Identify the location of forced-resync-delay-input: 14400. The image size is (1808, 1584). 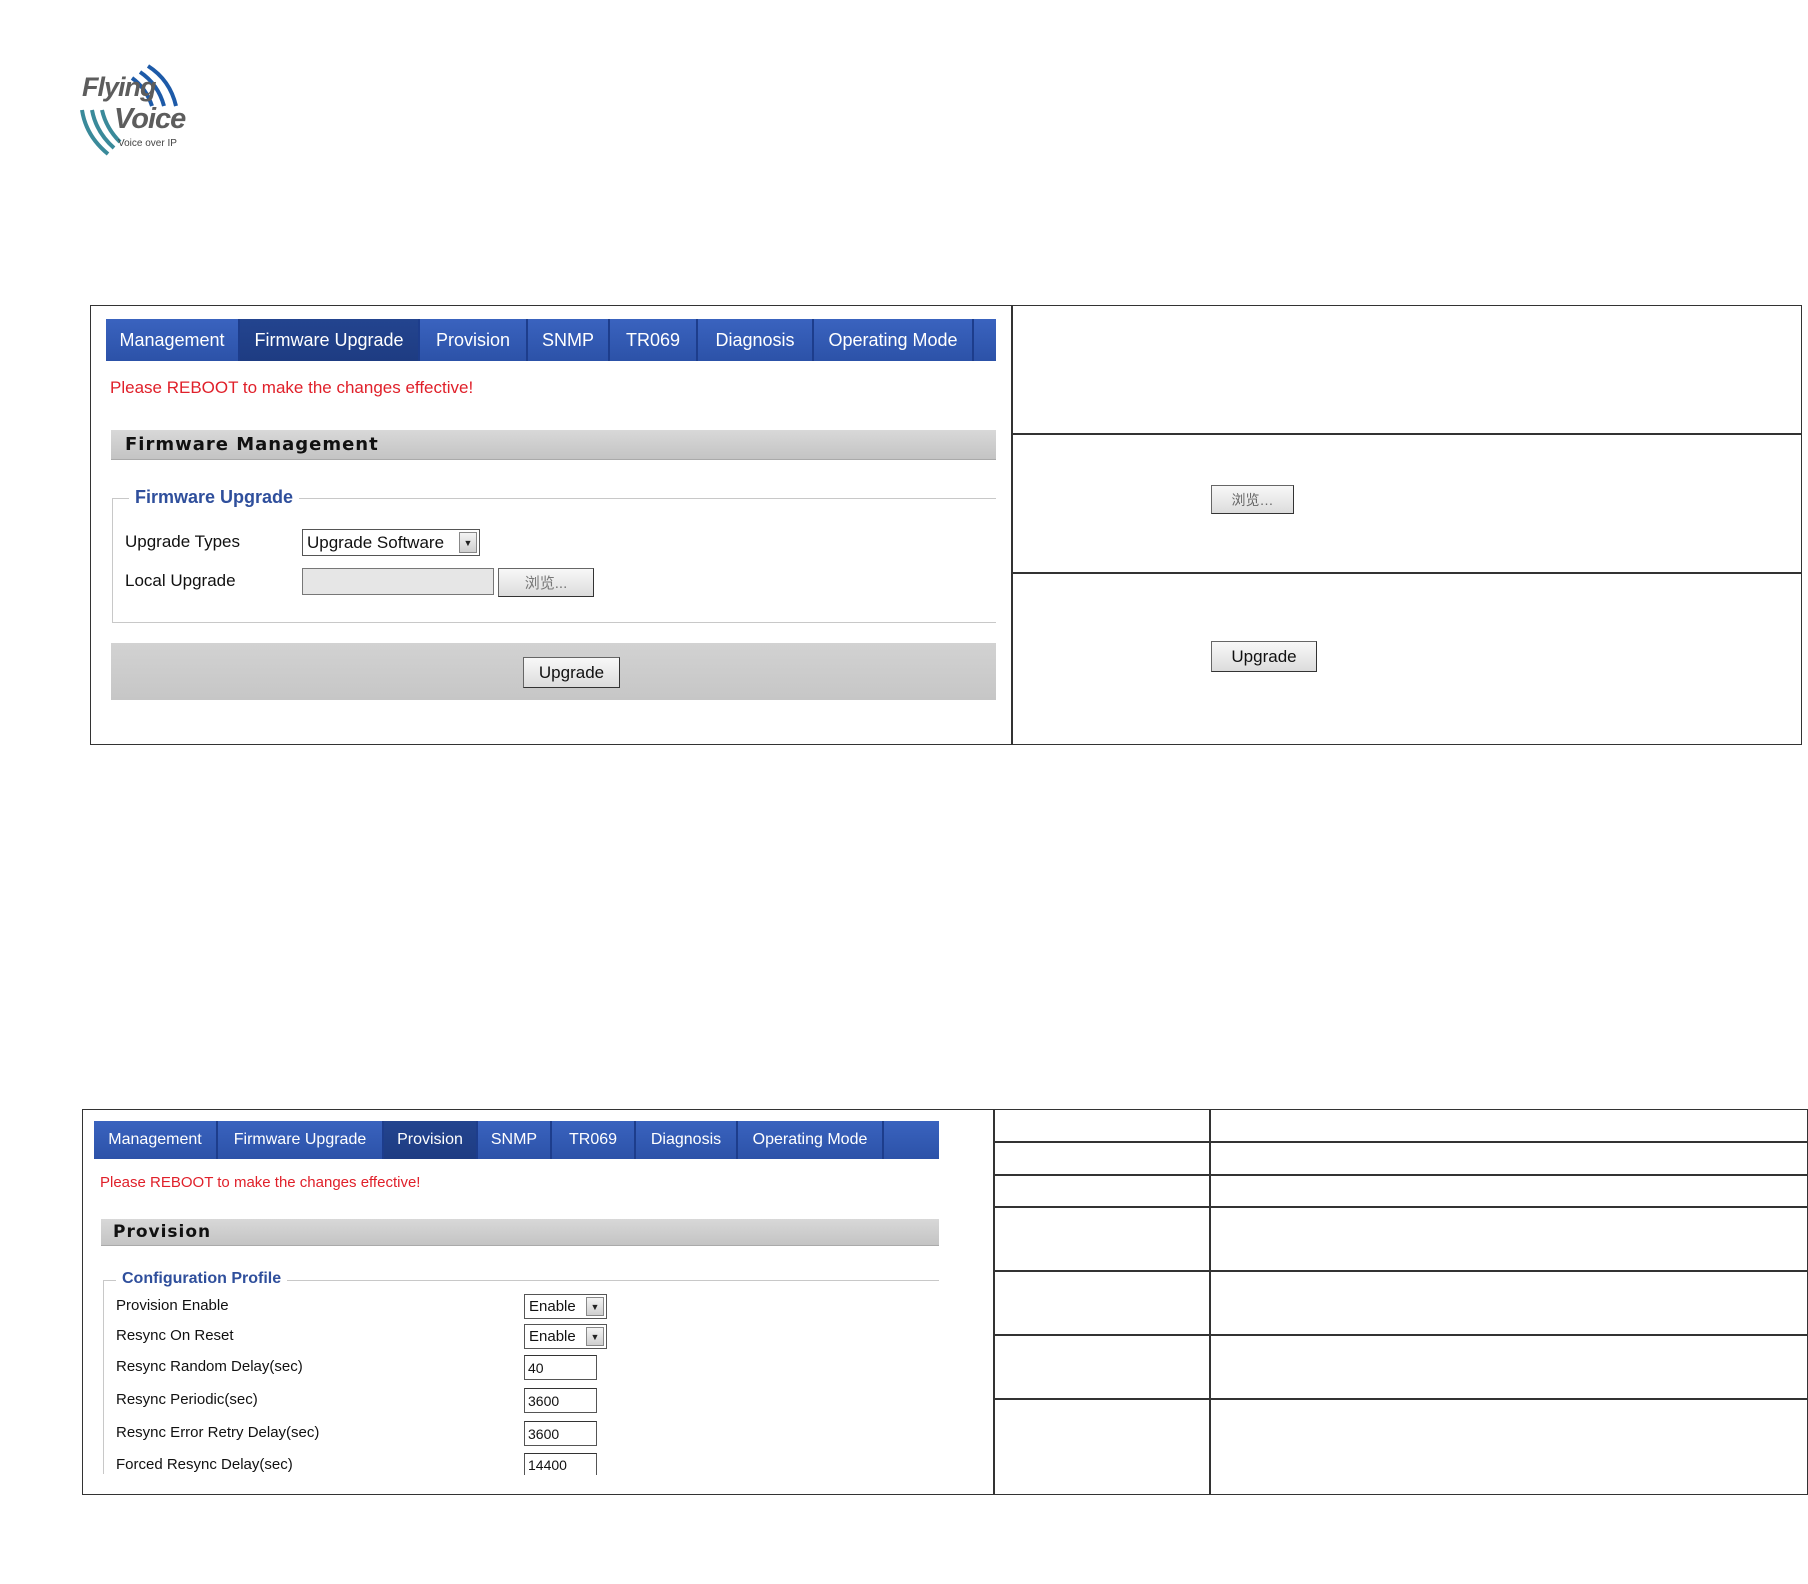
(560, 1464).